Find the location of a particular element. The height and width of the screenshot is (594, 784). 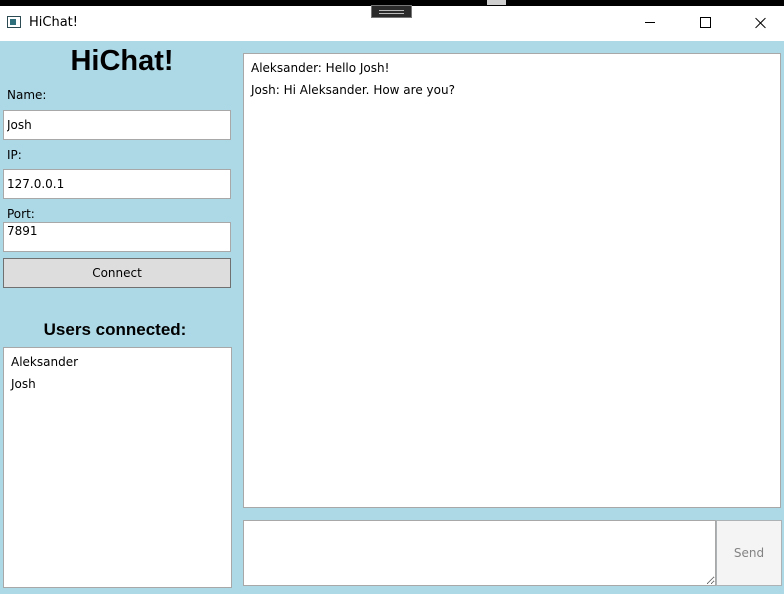

window-title: HiChat! is located at coordinates (53, 22).